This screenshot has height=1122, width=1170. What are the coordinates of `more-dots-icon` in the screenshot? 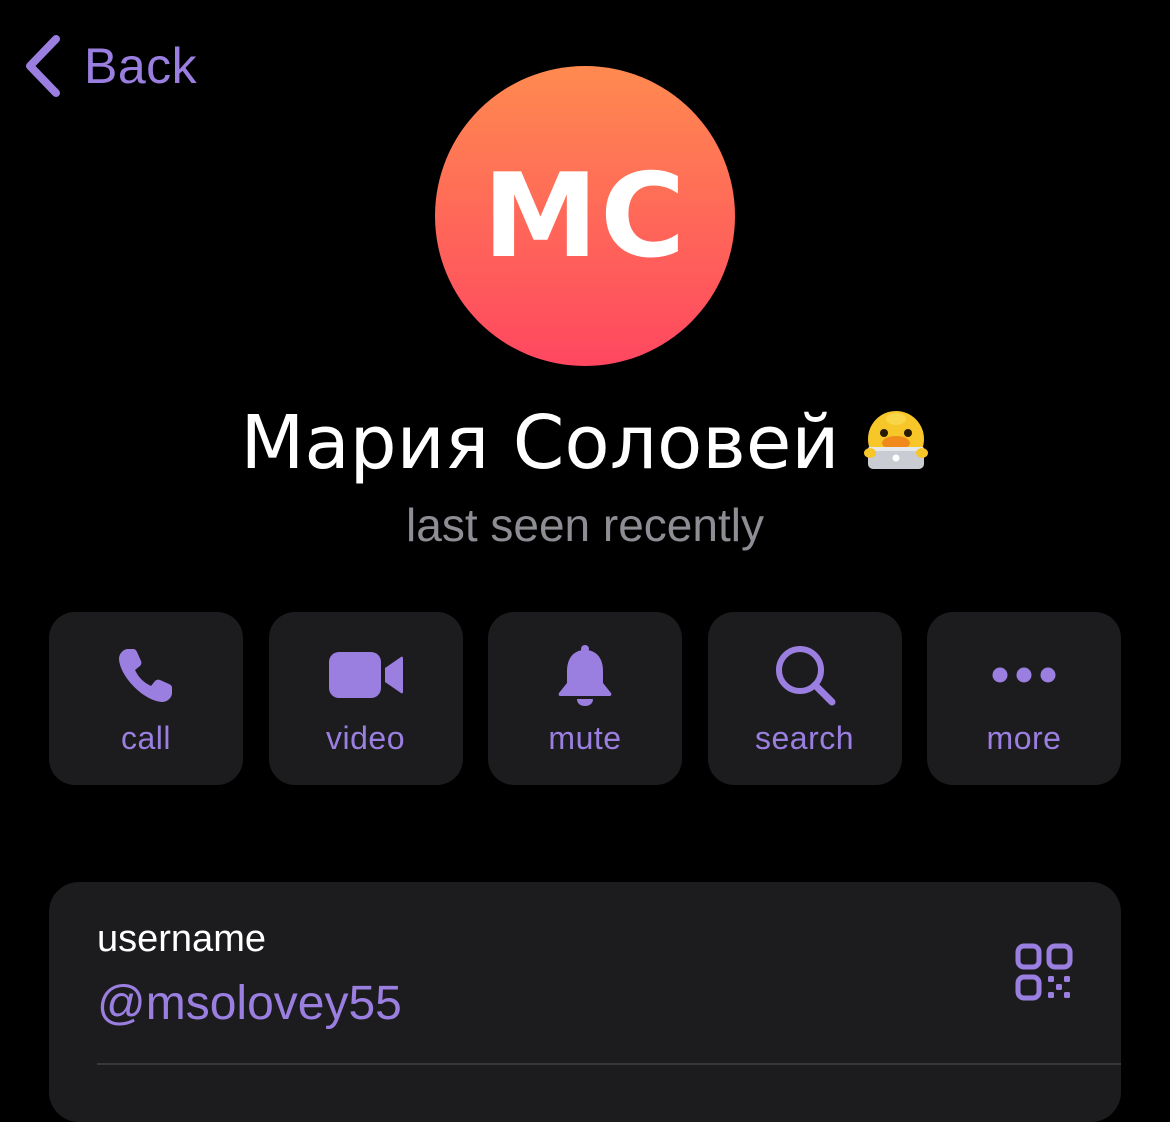 It's located at (1024, 675).